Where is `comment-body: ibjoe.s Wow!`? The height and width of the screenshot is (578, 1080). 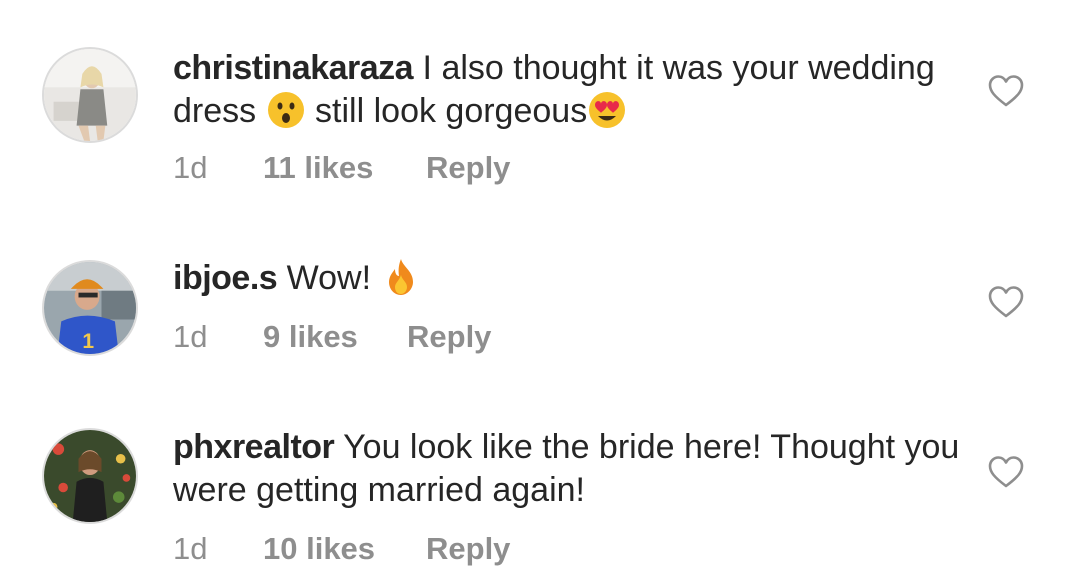
comment-body: ibjoe.s Wow! is located at coordinates (568, 278).